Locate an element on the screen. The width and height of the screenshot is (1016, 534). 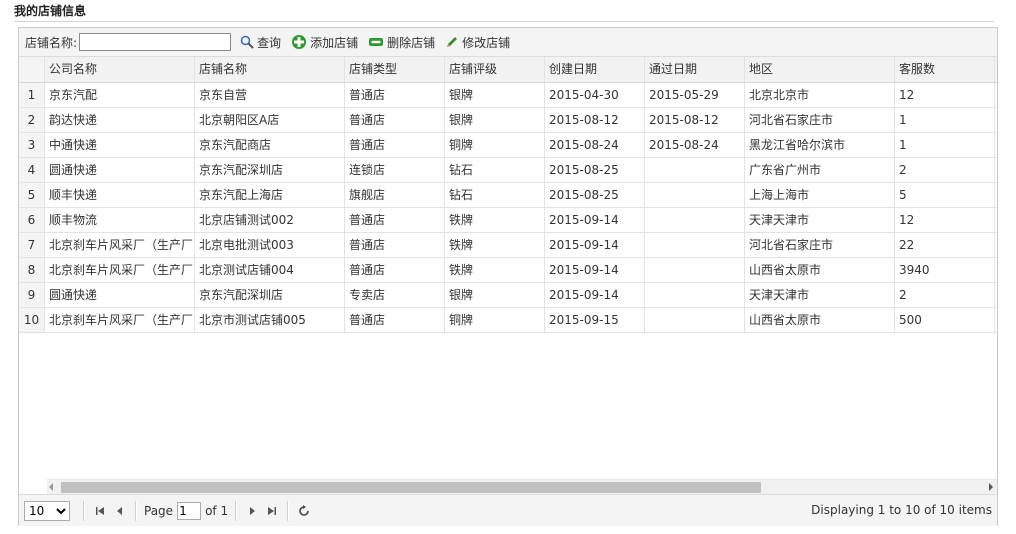
search-icon is located at coordinates (247, 42).